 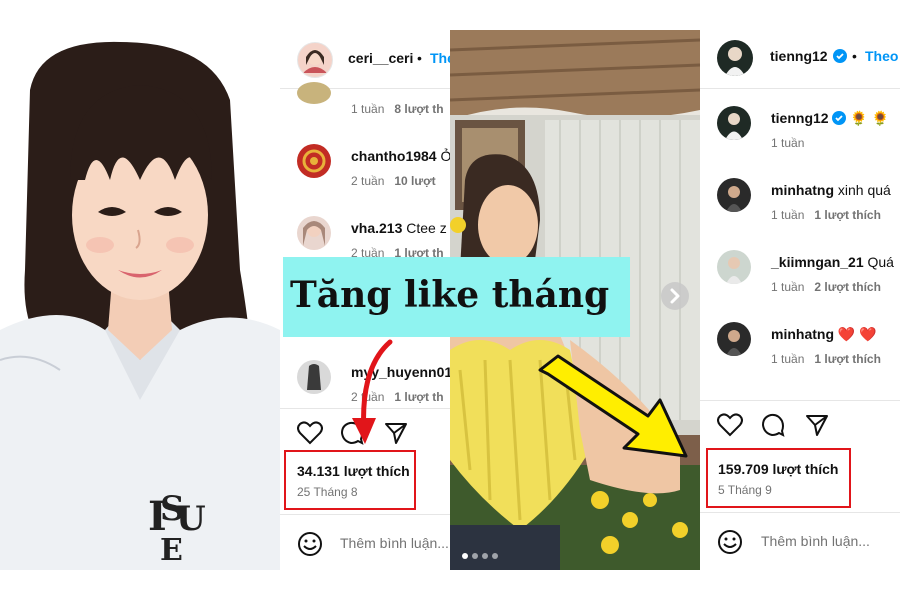 I want to click on comment-likes: 10 lượt, so click(x=414, y=181).